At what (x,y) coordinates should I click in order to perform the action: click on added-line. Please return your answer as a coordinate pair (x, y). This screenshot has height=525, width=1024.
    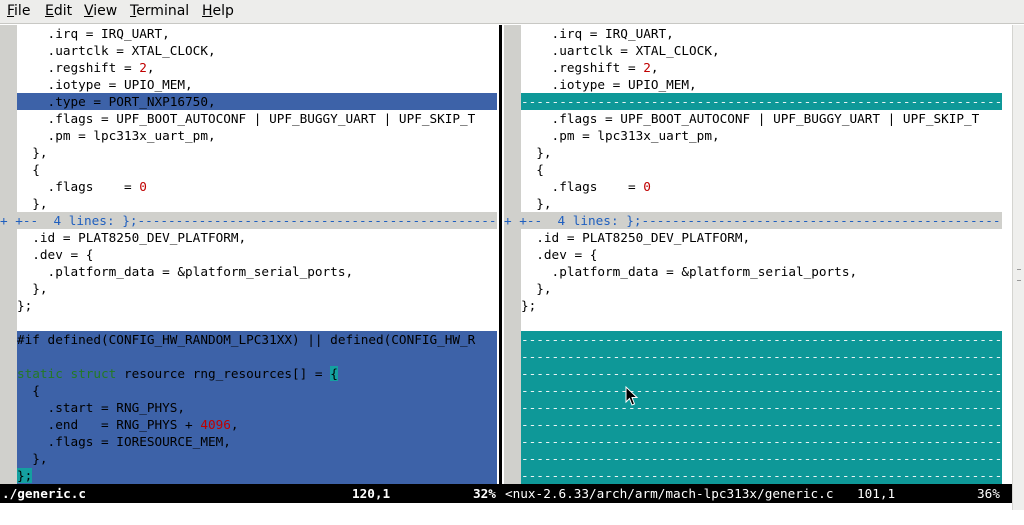
    Looking at the image, I should click on (257, 356).